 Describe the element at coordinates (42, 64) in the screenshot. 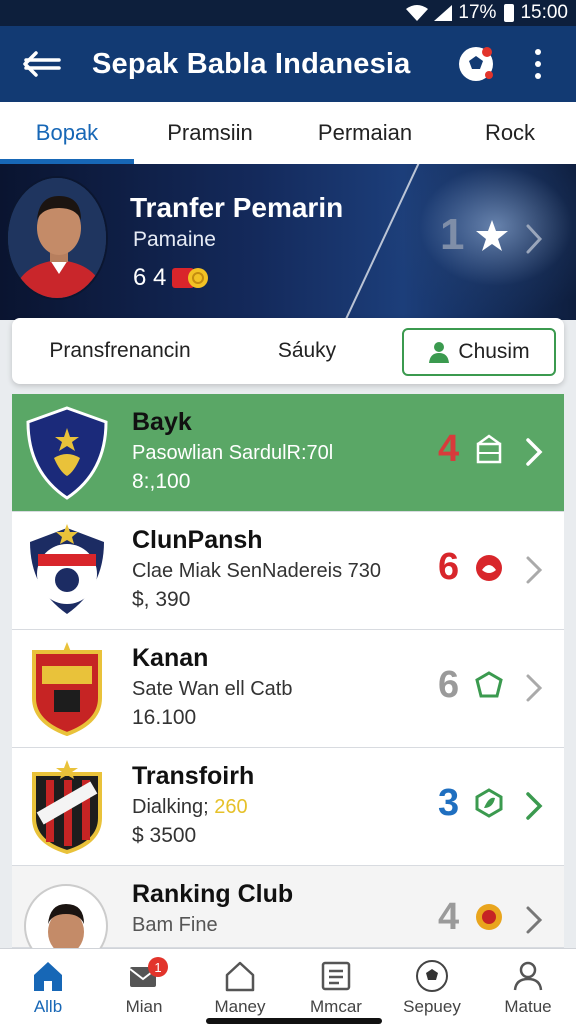

I see `back-arrow-icon` at that location.